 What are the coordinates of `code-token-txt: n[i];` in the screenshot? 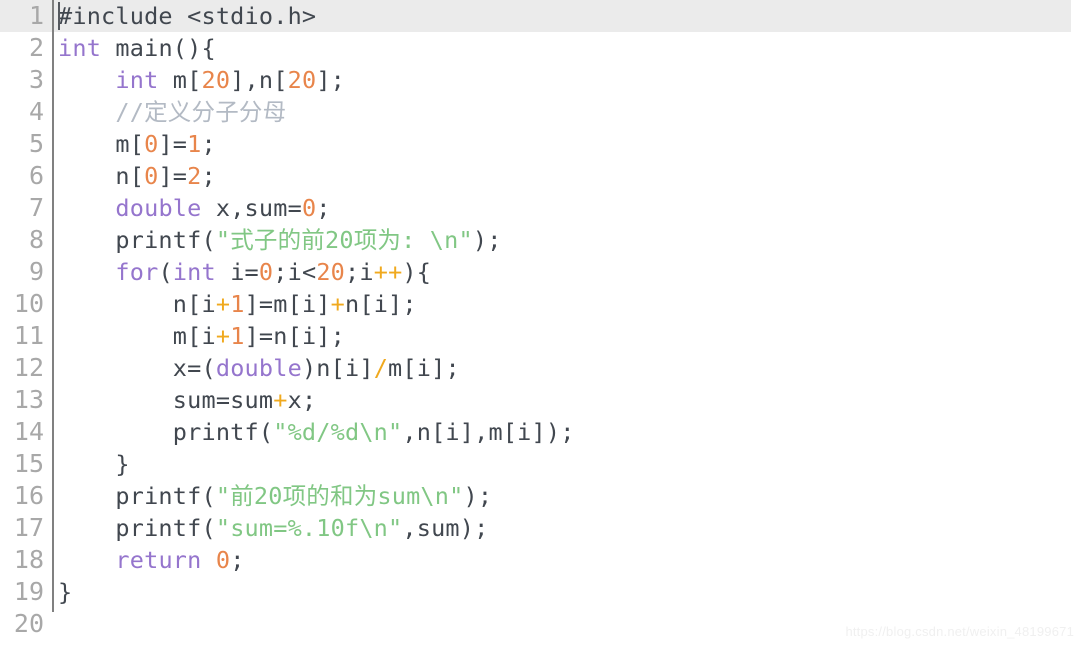 It's located at (381, 304).